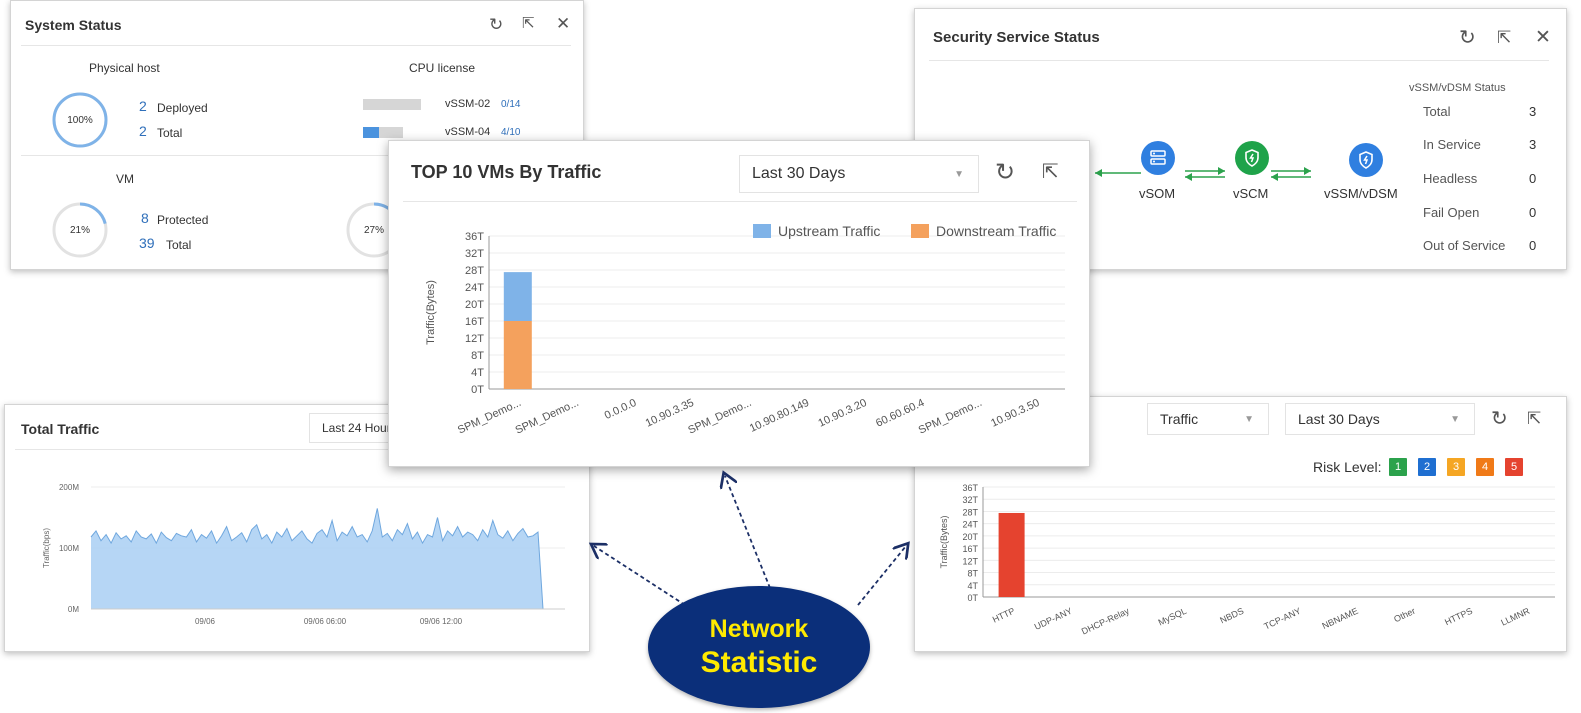 This screenshot has width=1581, height=713. What do you see at coordinates (1458, 617) in the screenshot?
I see `x-tick-label: HTTPS` at bounding box center [1458, 617].